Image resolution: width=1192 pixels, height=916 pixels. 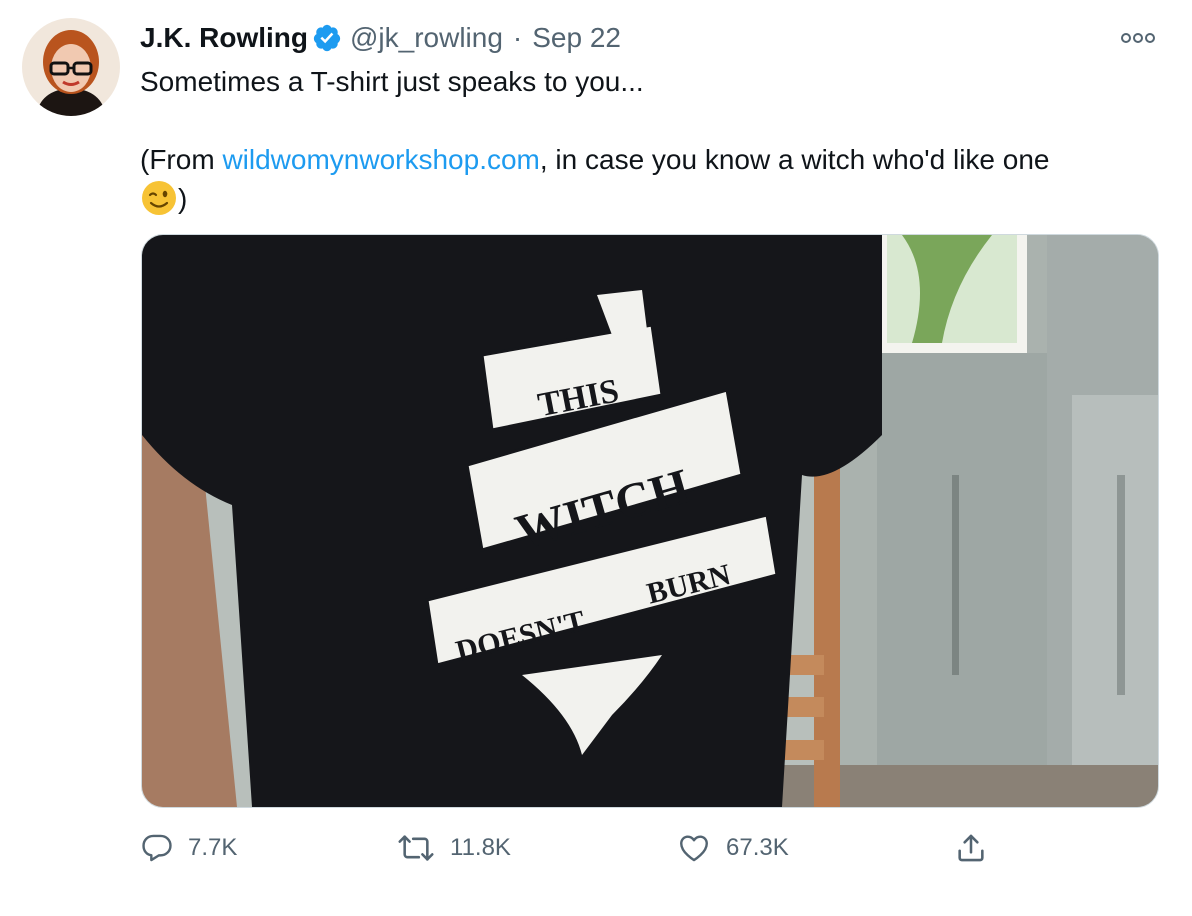 I want to click on reply-button: 7.7K, so click(x=188, y=848).